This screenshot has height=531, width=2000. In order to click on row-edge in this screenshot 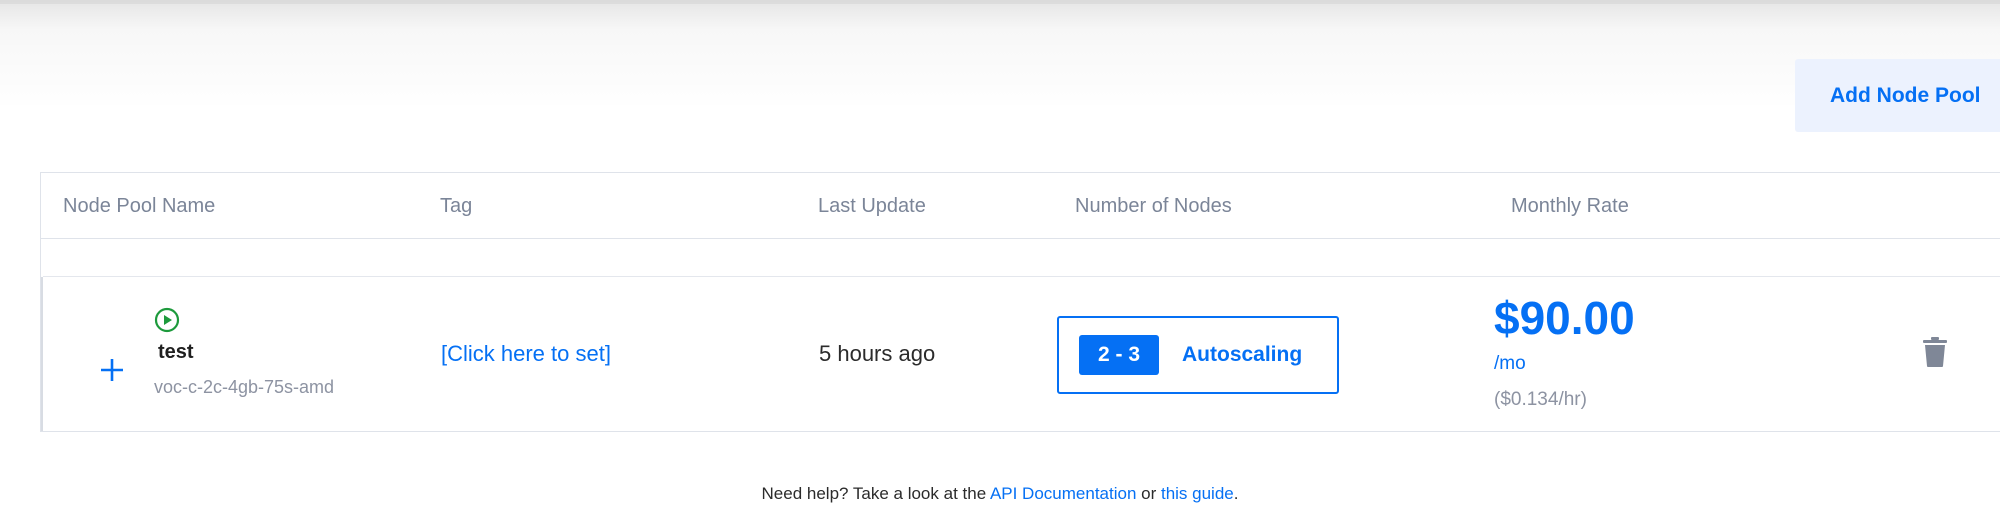, I will do `click(42, 354)`.